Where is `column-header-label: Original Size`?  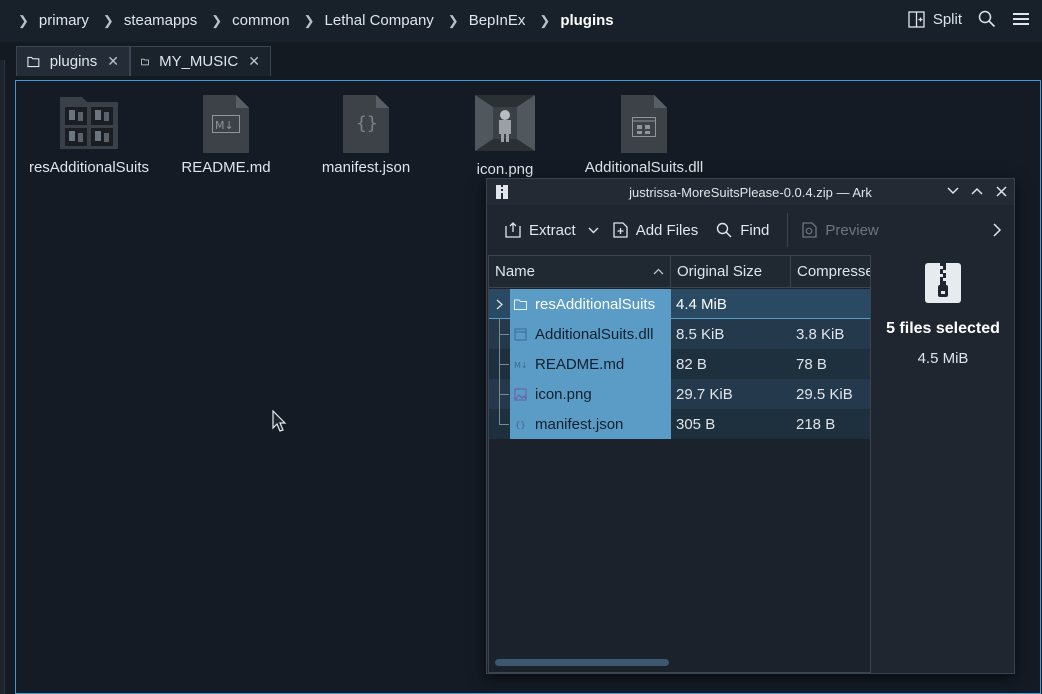
column-header-label: Original Size is located at coordinates (720, 271).